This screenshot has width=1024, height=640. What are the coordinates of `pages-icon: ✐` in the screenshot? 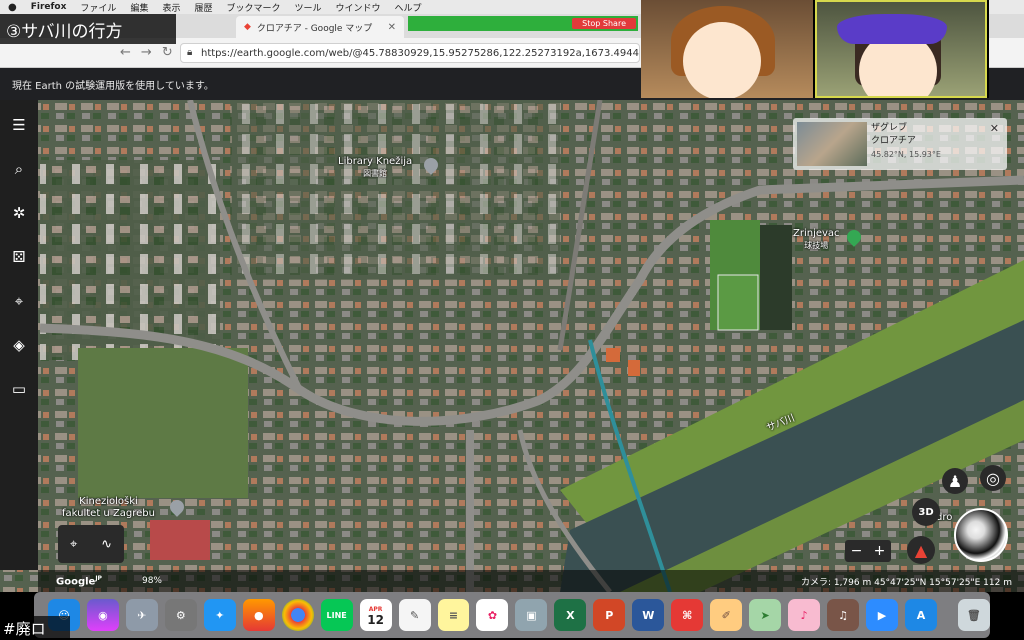 It's located at (726, 615).